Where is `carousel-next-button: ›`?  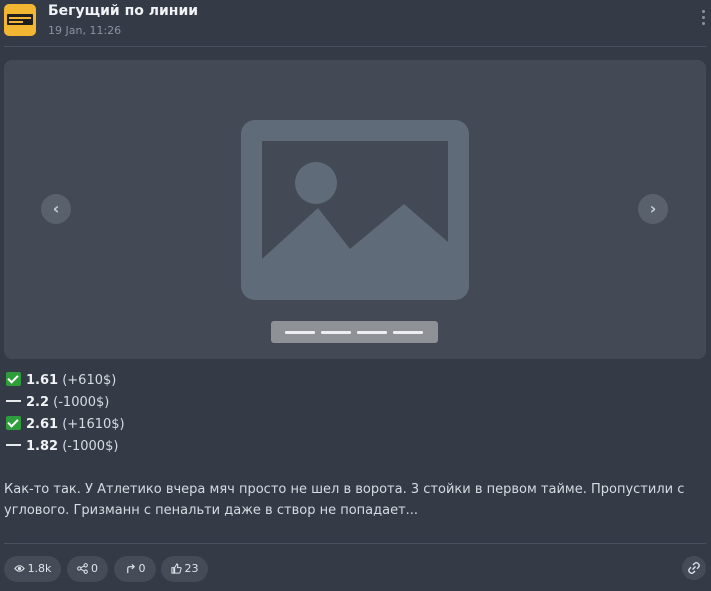 carousel-next-button: › is located at coordinates (653, 209).